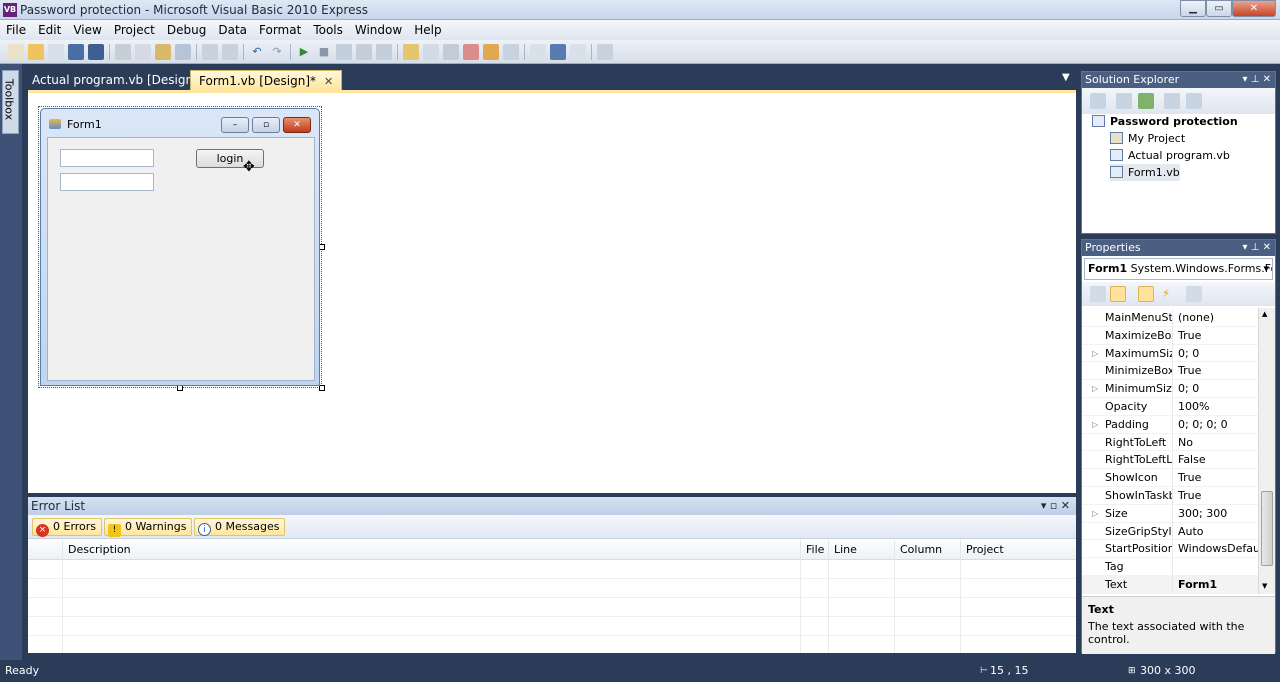 This screenshot has width=1280, height=682. What do you see at coordinates (1170, 335) in the screenshot?
I see `property-row-maximizebox: MaximizeBox True` at bounding box center [1170, 335].